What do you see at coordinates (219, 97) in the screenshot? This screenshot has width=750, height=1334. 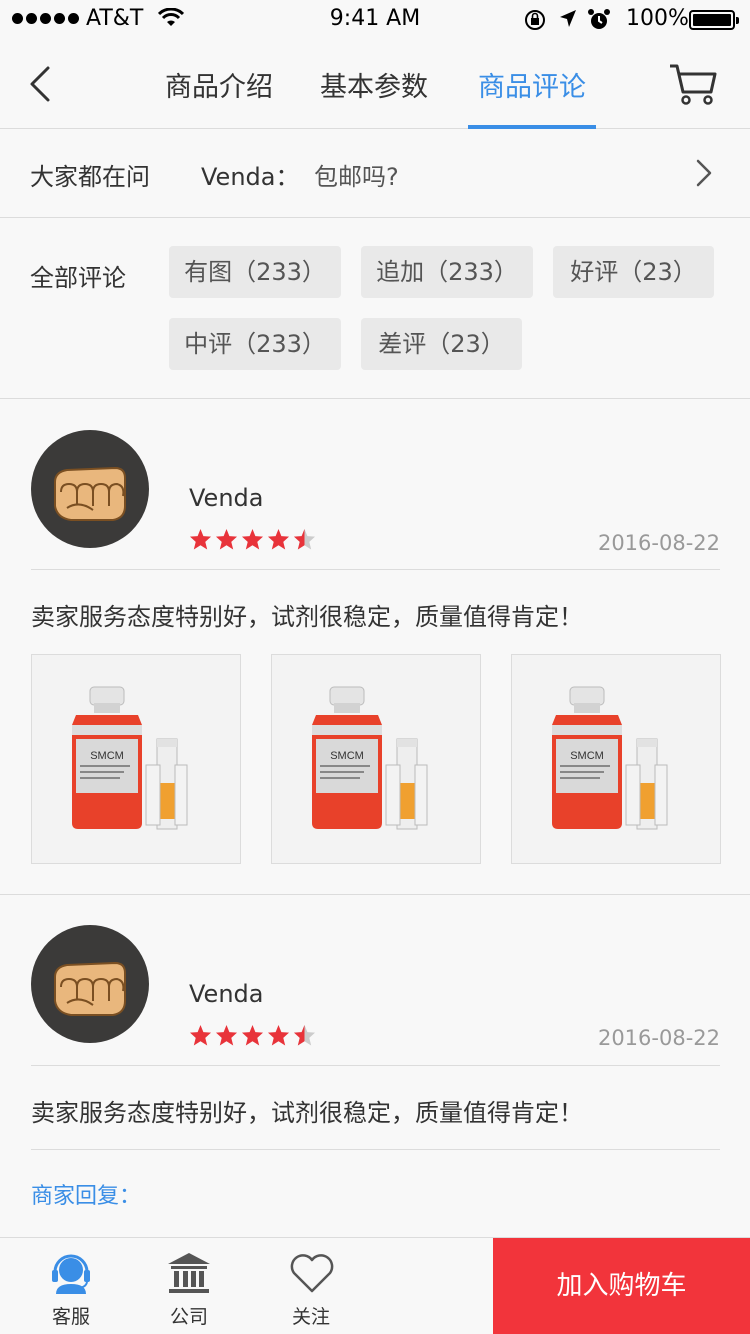 I see `tab-product-intro: 商品介绍` at bounding box center [219, 97].